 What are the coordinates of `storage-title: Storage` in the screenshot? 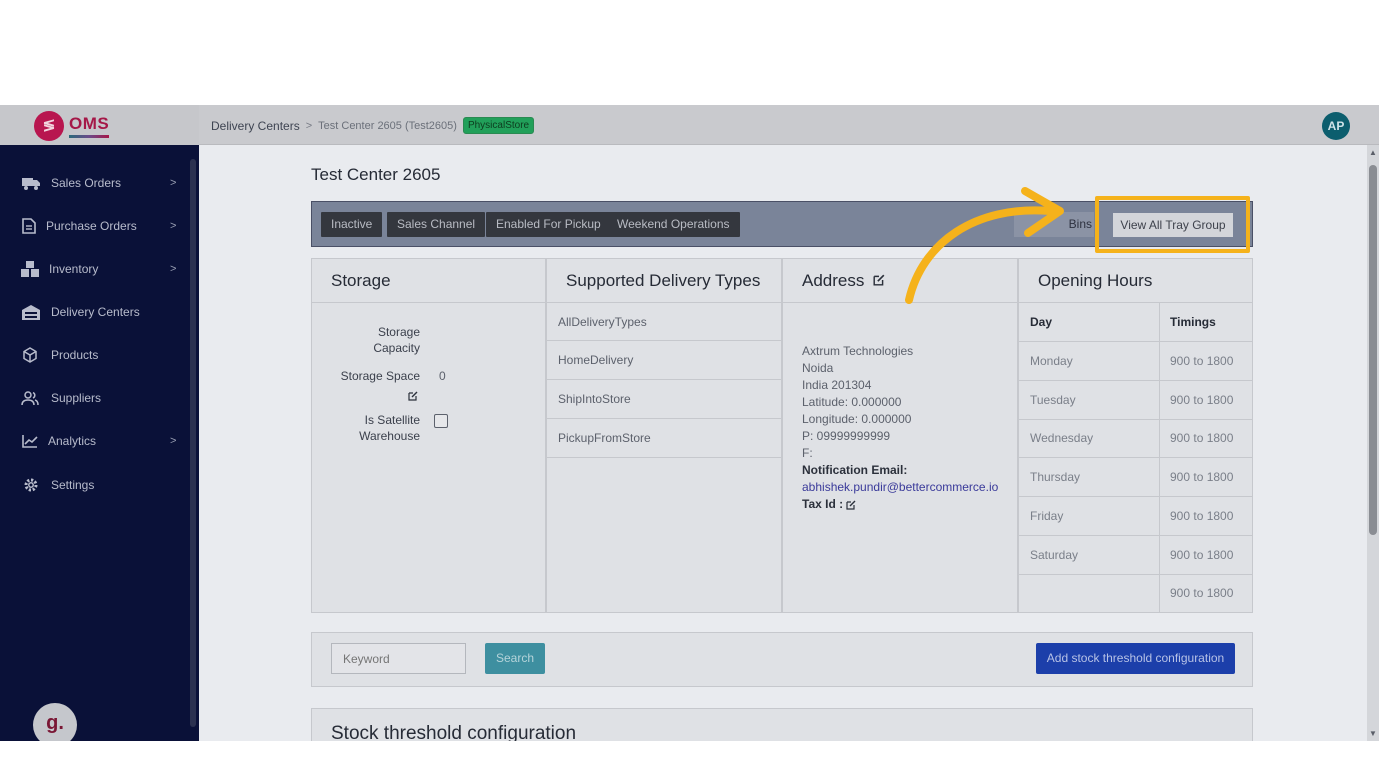 It's located at (428, 281).